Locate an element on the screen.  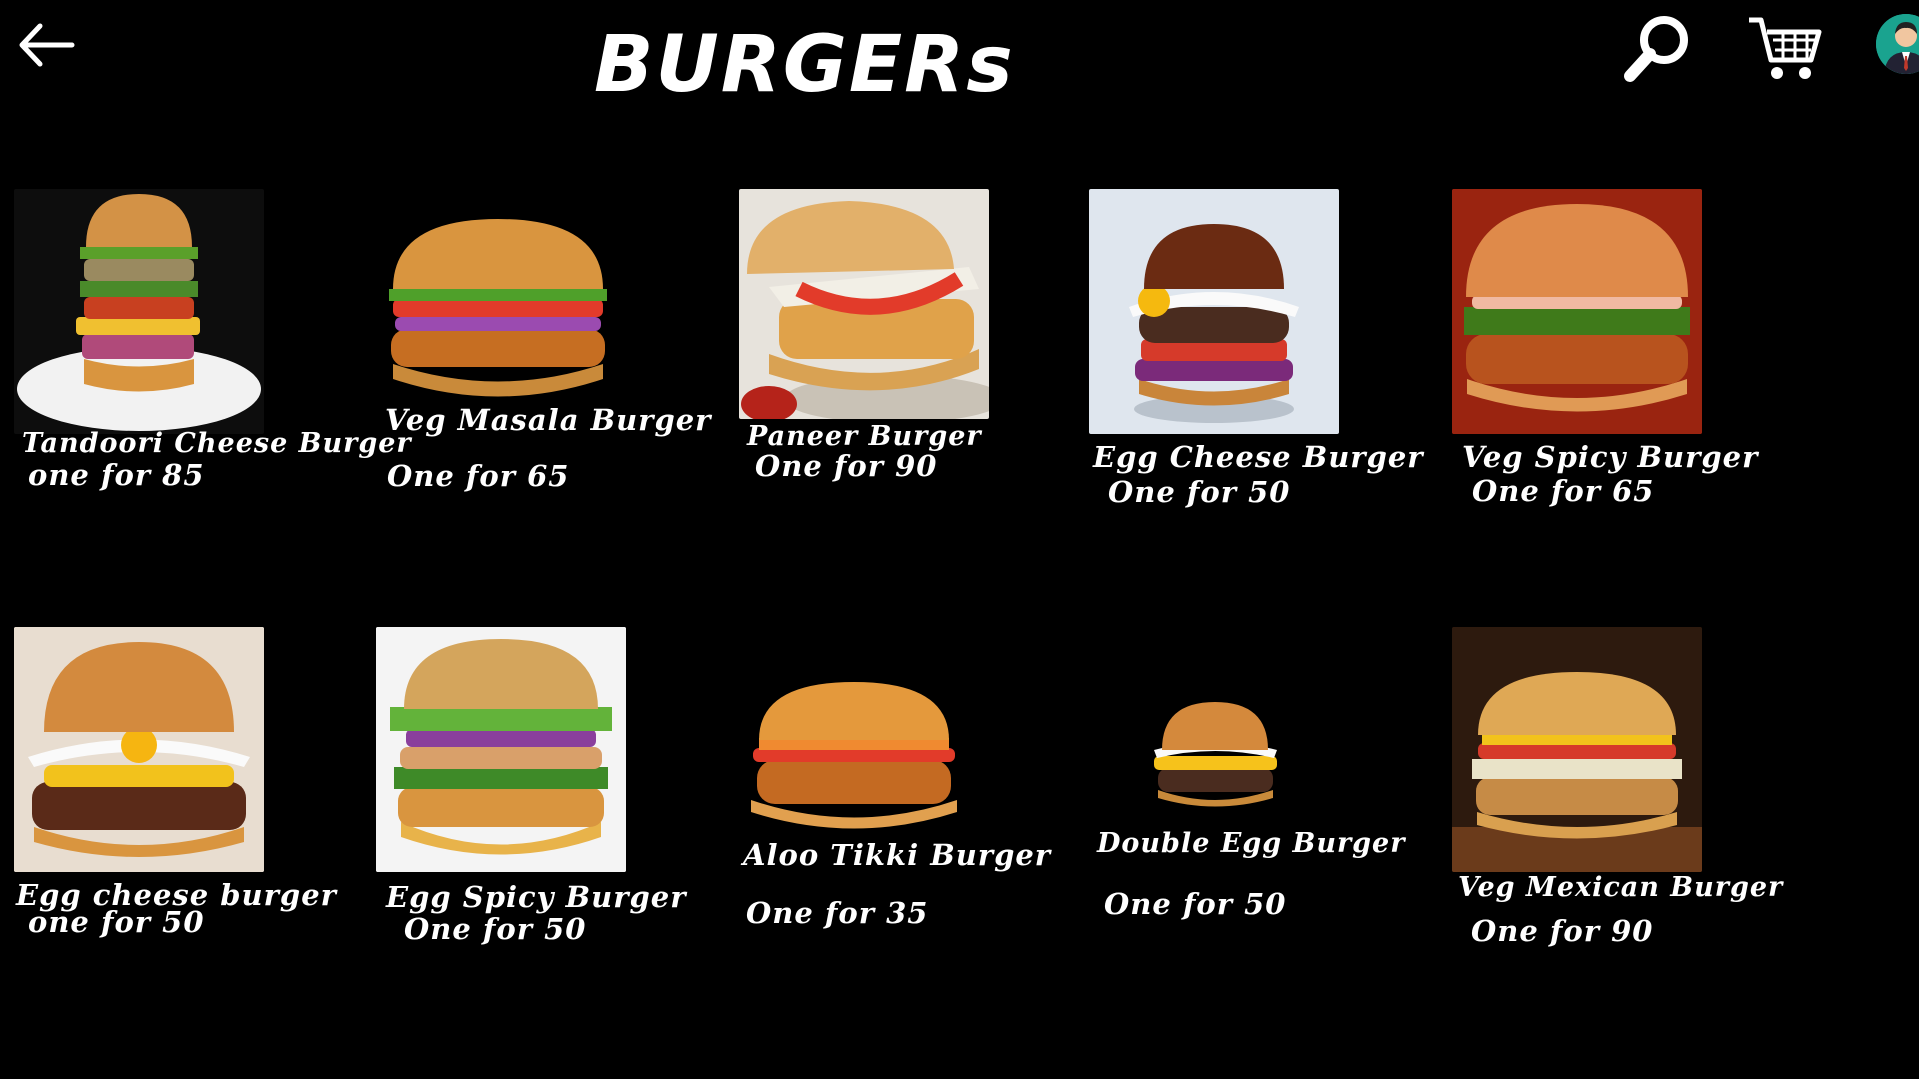
product-name: Double Egg Burger is located at coordinates (1251, 843).